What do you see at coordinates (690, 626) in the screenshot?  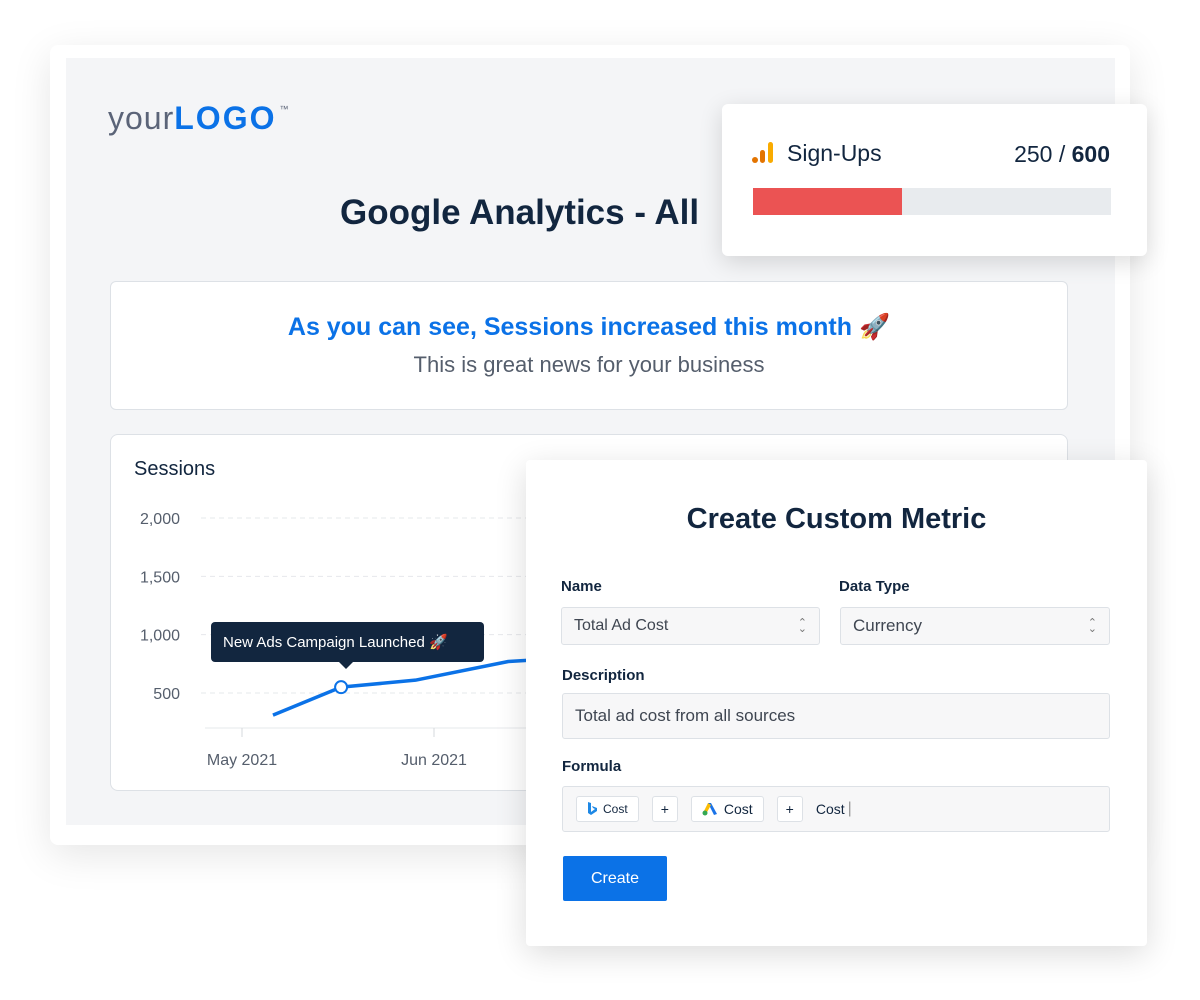 I see `name-select: Total Ad Cost ⌃ ⌄` at bounding box center [690, 626].